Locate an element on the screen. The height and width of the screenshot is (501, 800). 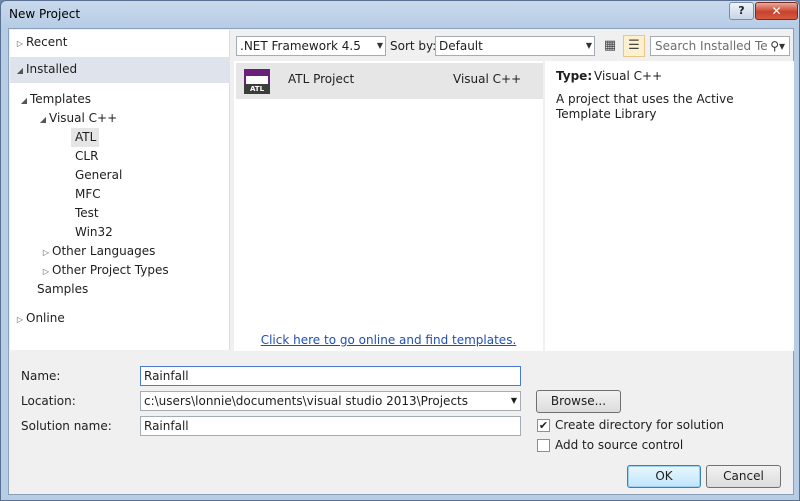
name-input: Rainfall is located at coordinates (330, 376).